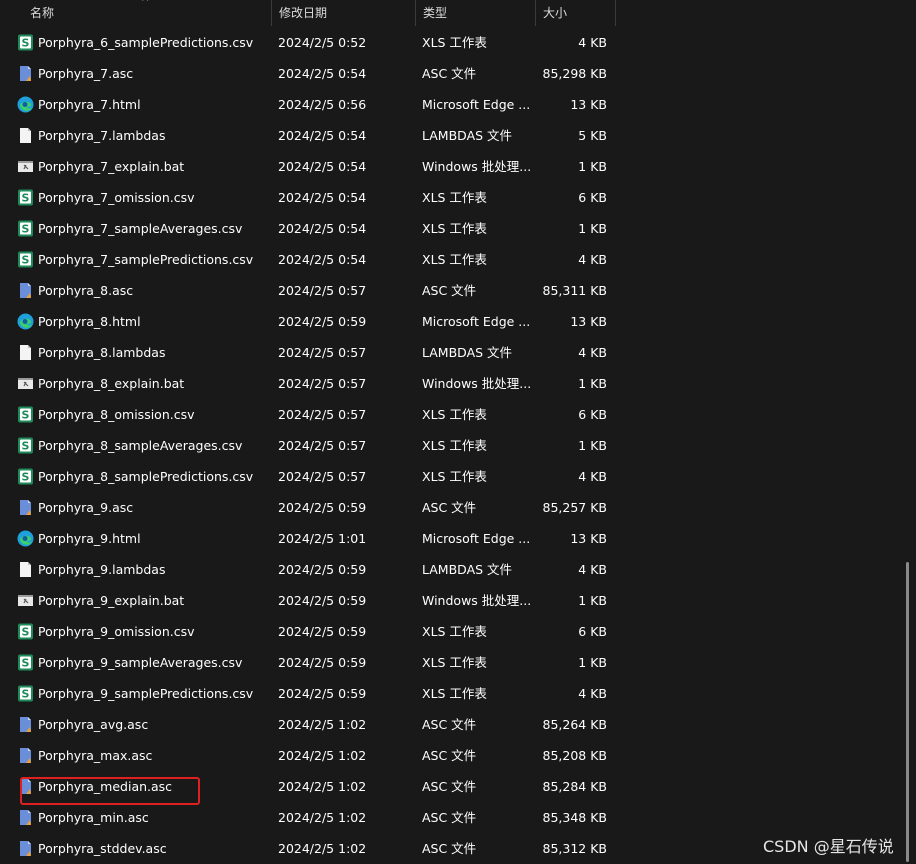  What do you see at coordinates (574, 290) in the screenshot?
I see `file-size: 85,311 KB` at bounding box center [574, 290].